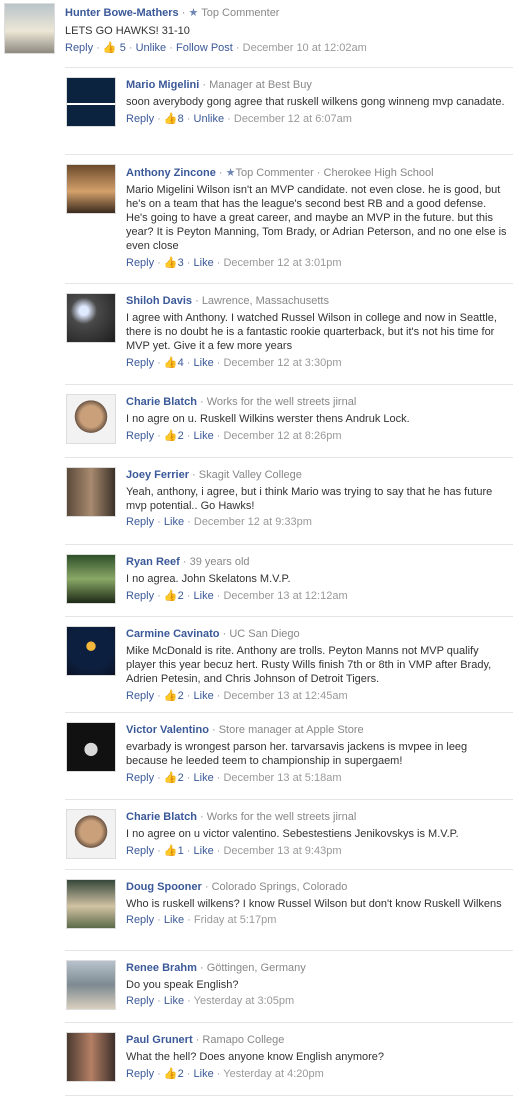 This screenshot has height=1108, width=515. What do you see at coordinates (279, 887) in the screenshot?
I see `author-meta: Colorado Springs, Colorado` at bounding box center [279, 887].